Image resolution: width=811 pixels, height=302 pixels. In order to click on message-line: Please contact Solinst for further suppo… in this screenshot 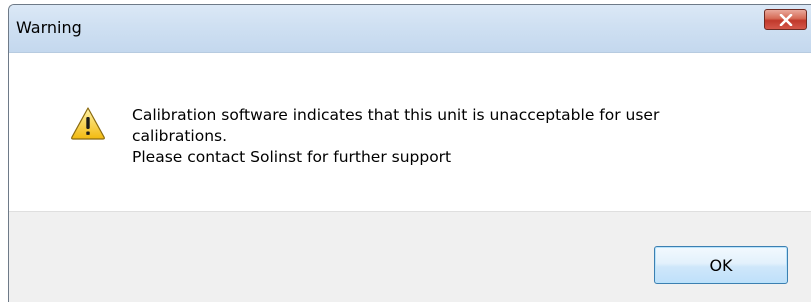, I will do `click(292, 157)`.